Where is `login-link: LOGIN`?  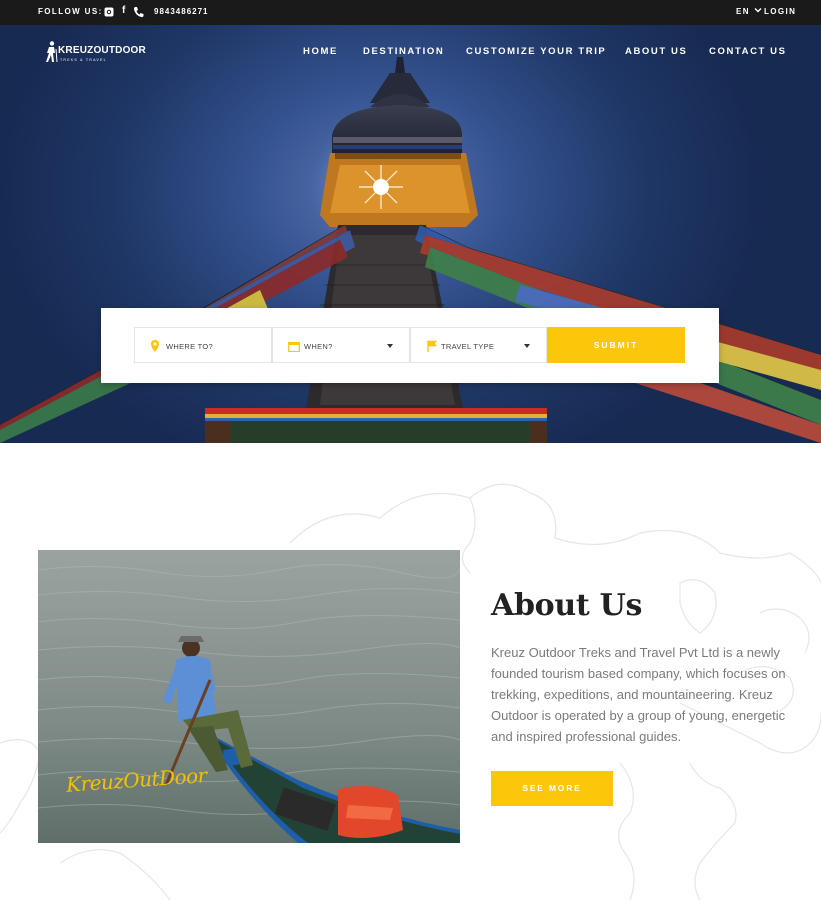
login-link: LOGIN is located at coordinates (780, 11).